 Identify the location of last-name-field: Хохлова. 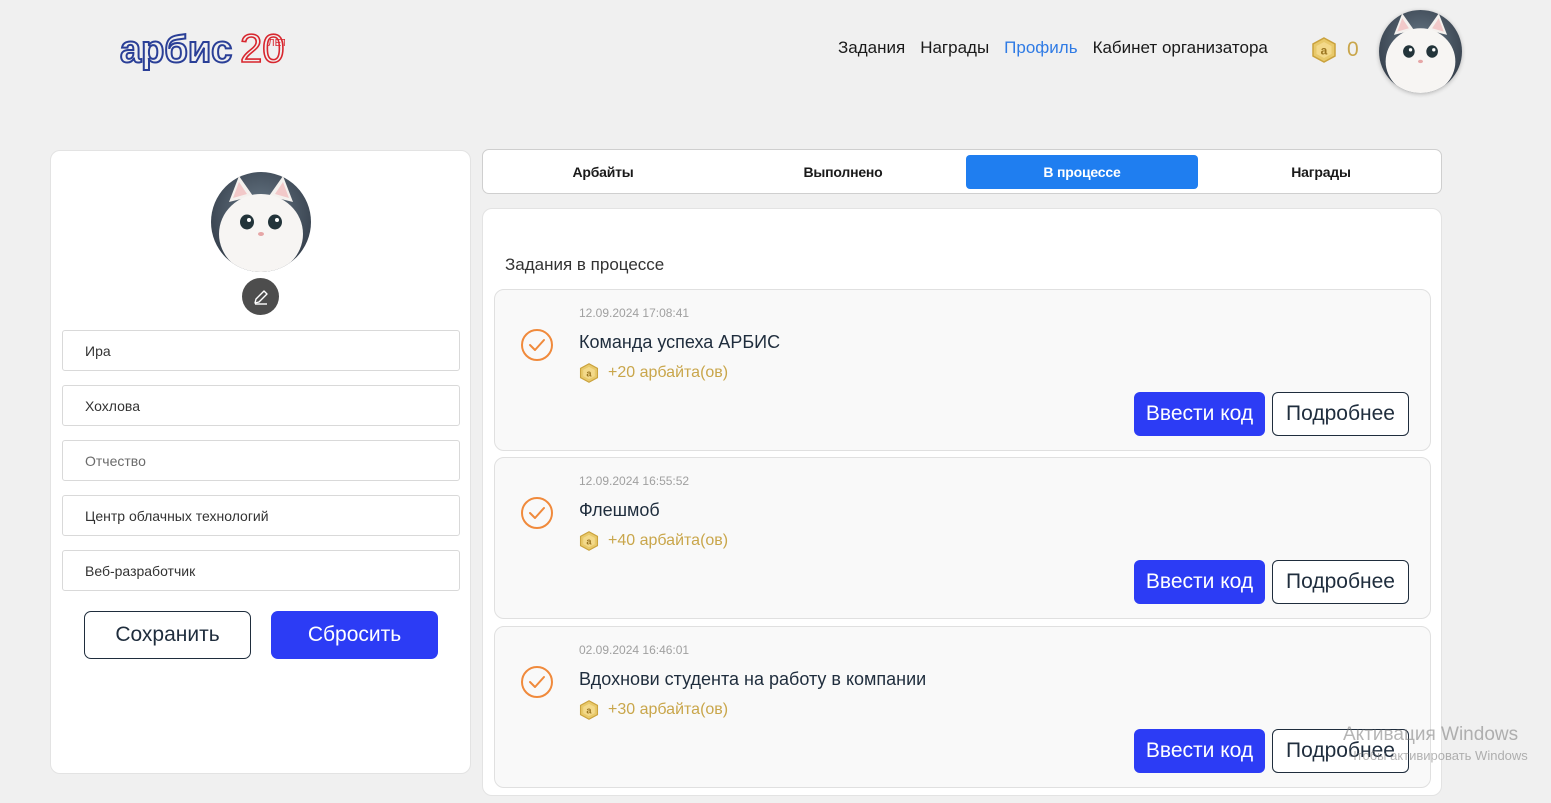
(261, 405).